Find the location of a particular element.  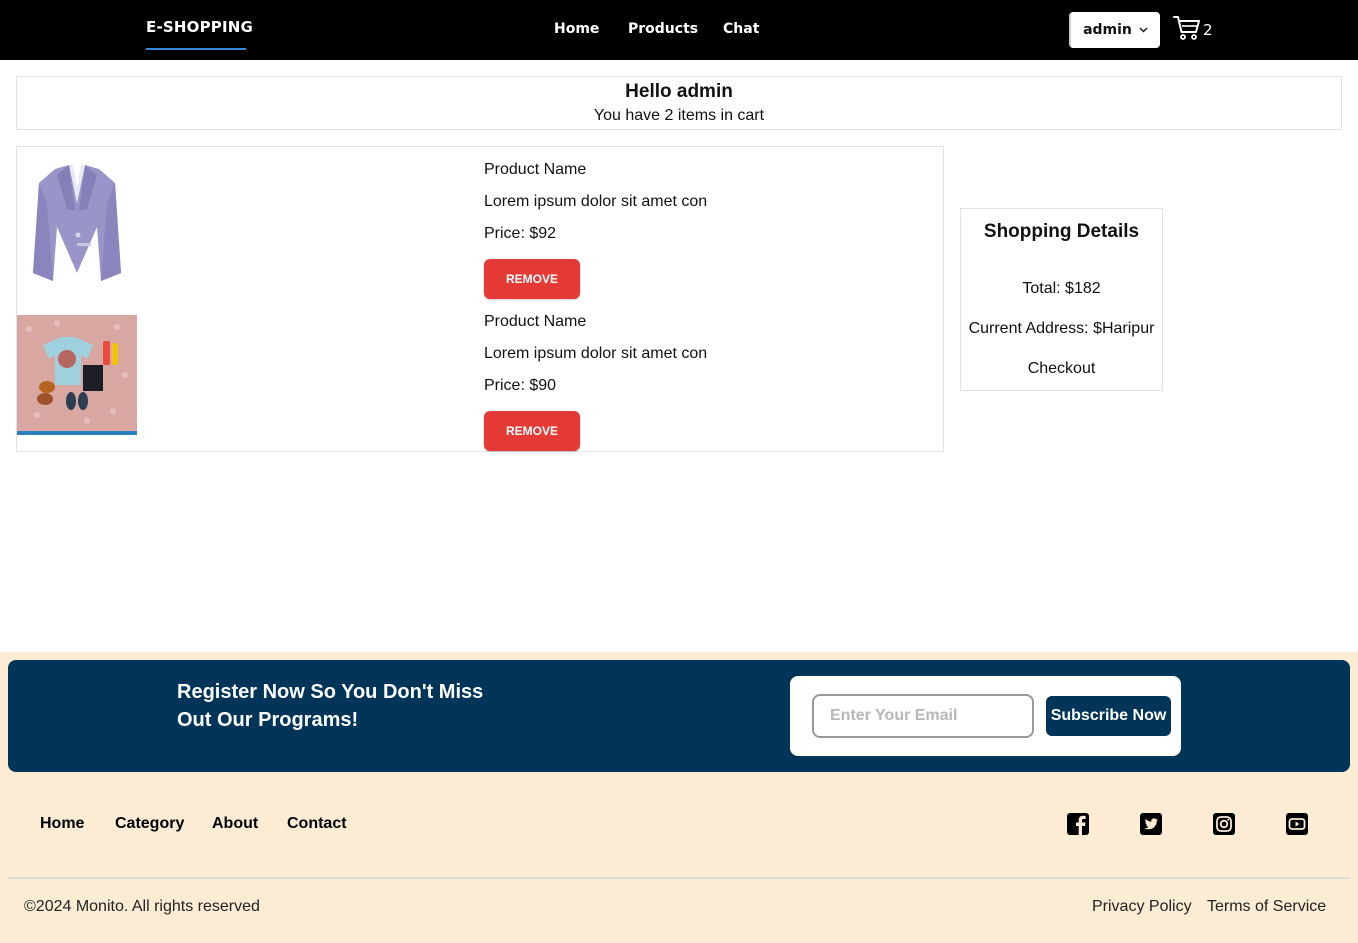

instagram-icon is located at coordinates (1224, 824).